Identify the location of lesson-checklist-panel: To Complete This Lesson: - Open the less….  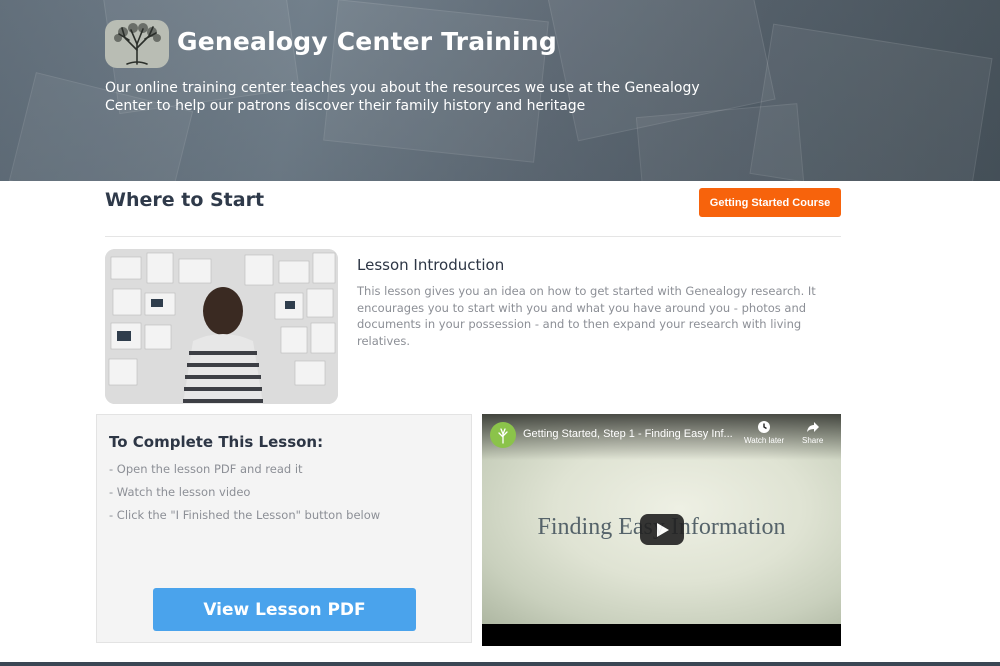
(284, 528).